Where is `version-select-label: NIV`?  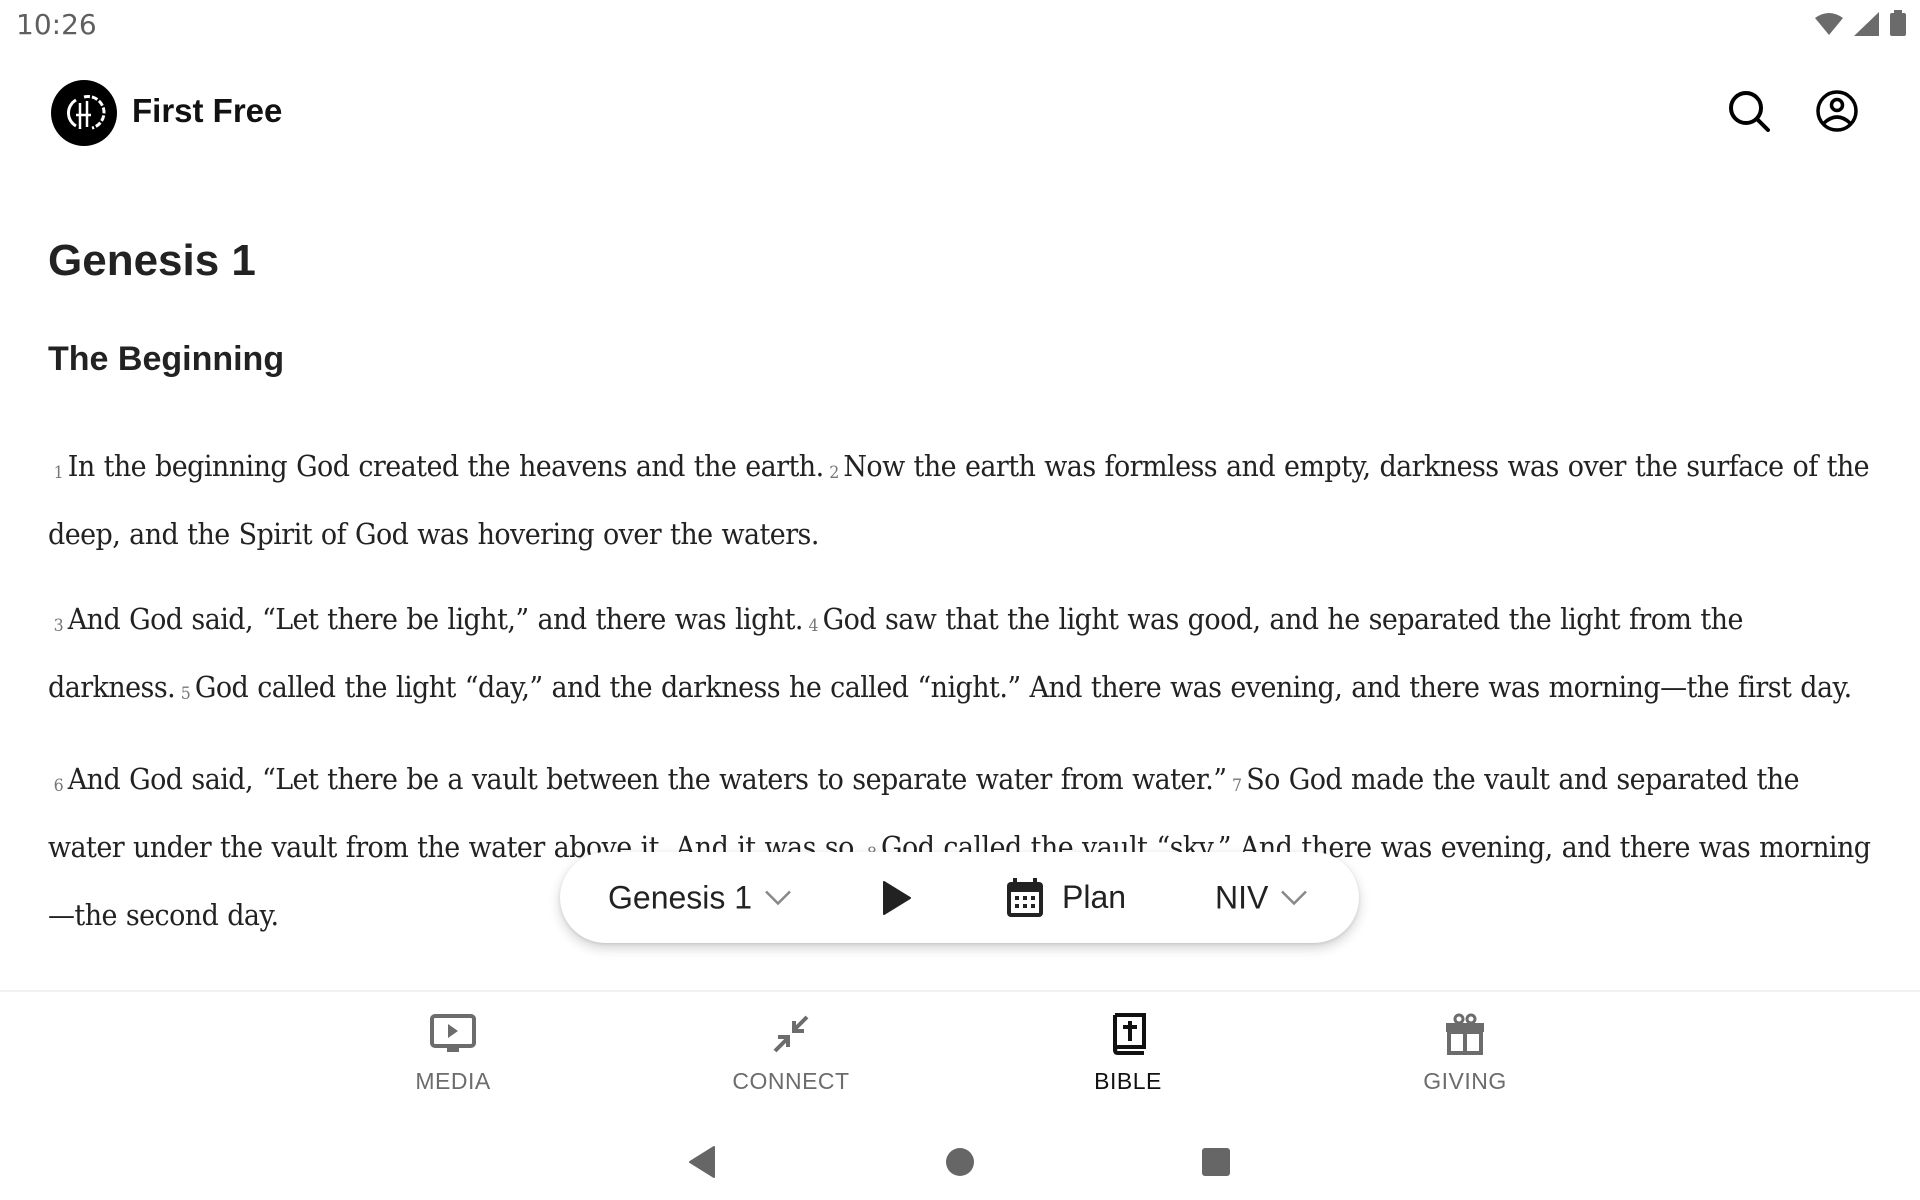
version-select-label: NIV is located at coordinates (1242, 897).